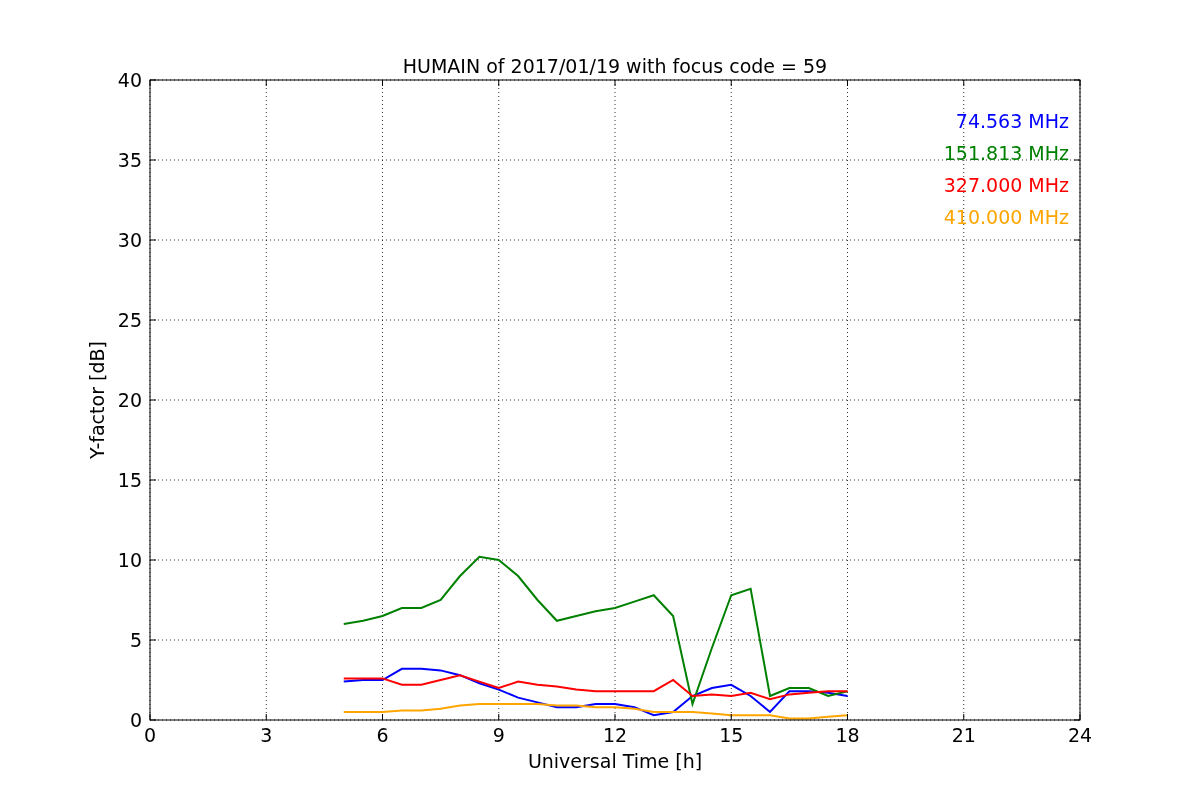  Describe the element at coordinates (1006, 153) in the screenshot. I see `legend-label: 151.813 MHz` at that location.